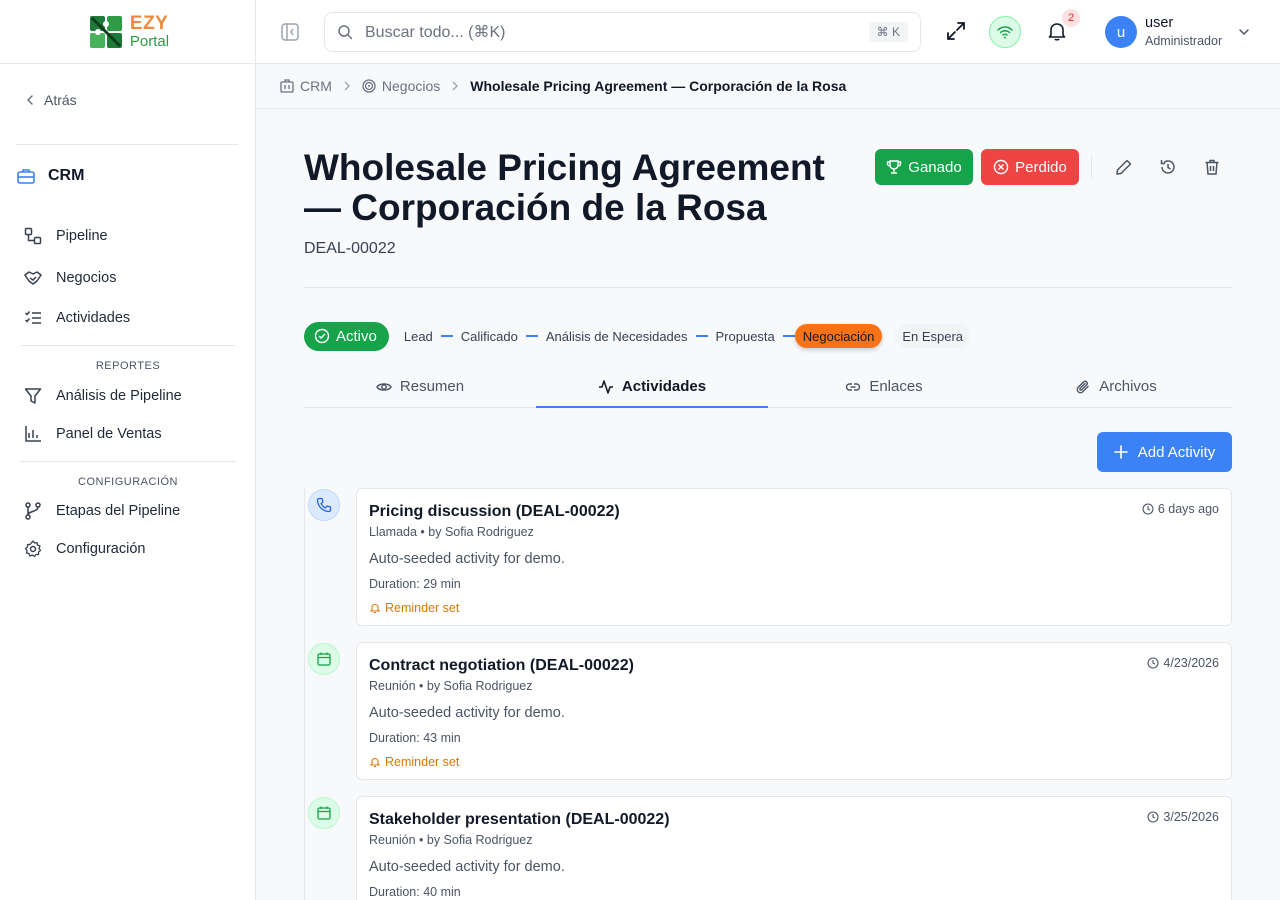  I want to click on activity-subtitle: Llamada • by Sofia Rodriguez, so click(451, 532).